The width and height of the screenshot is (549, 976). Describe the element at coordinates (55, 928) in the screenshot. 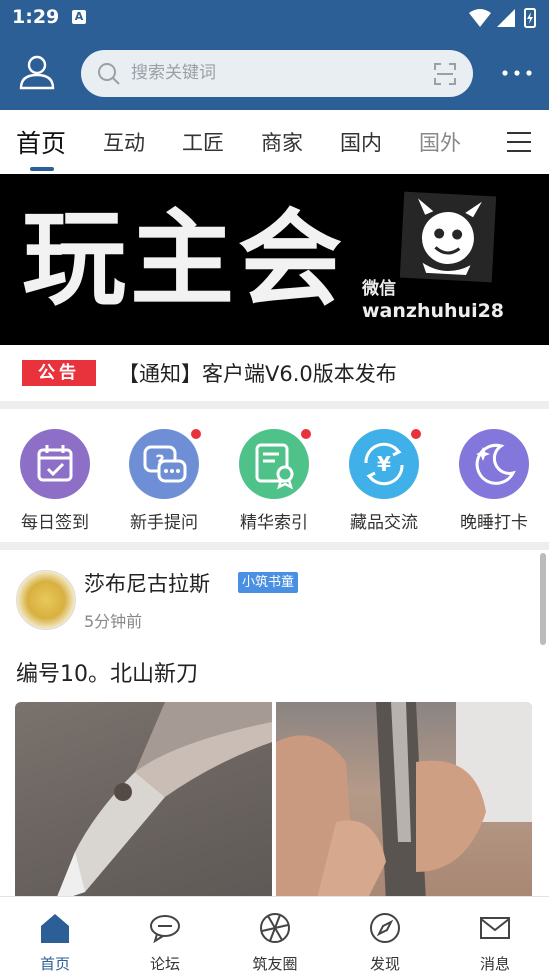

I see `home-icon` at that location.